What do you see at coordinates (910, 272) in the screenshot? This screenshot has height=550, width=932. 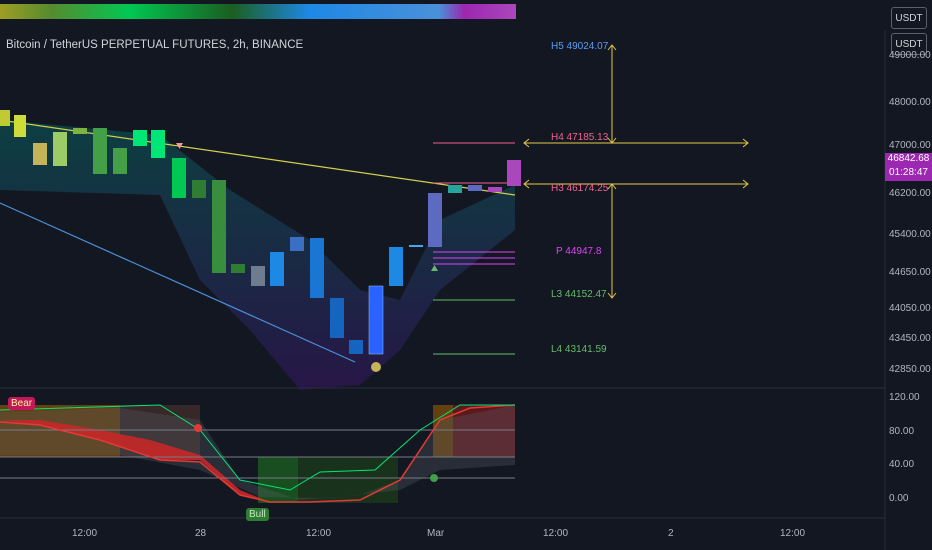 I see `price-tick: 44650.00` at bounding box center [910, 272].